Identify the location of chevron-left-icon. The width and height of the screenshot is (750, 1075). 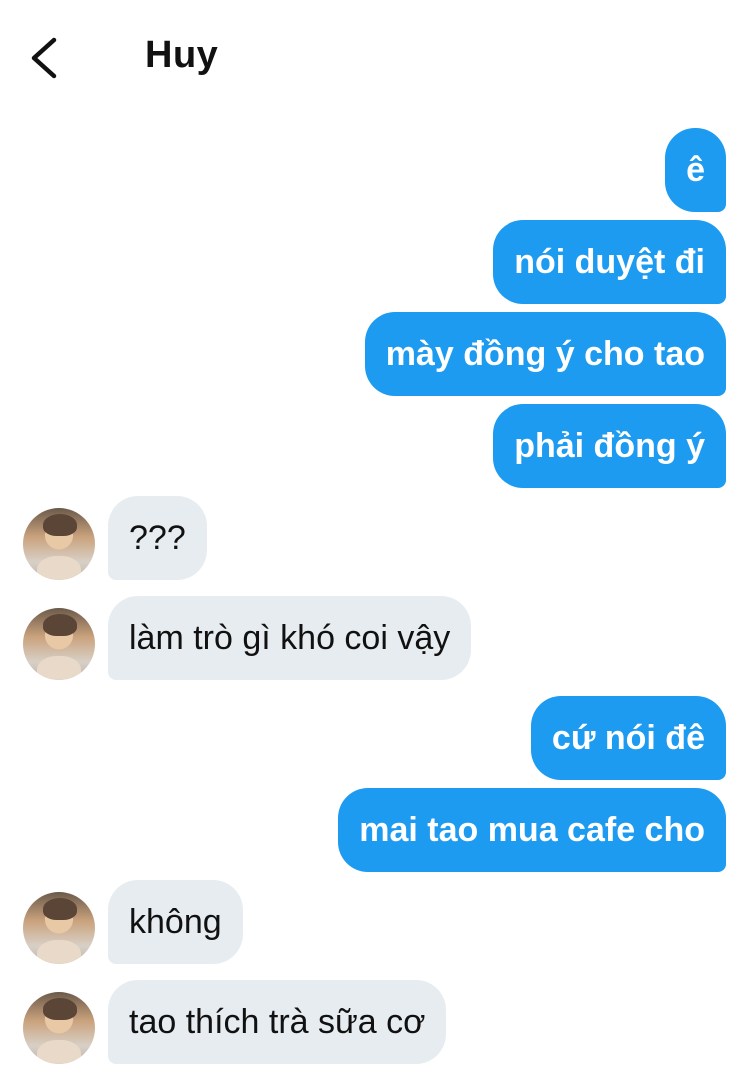
(44, 58).